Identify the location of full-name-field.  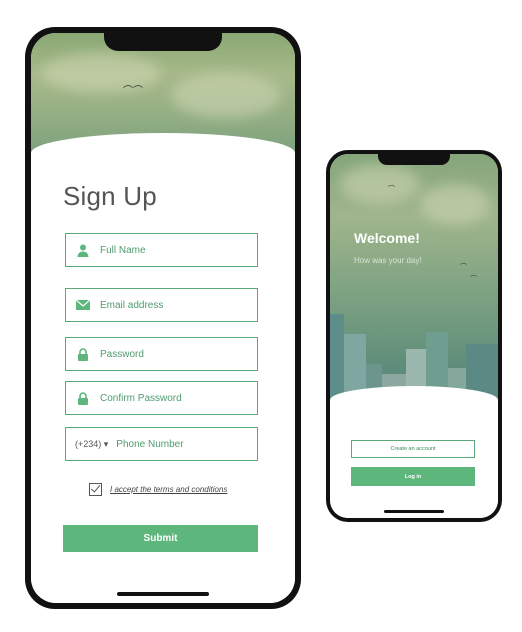
(161, 250).